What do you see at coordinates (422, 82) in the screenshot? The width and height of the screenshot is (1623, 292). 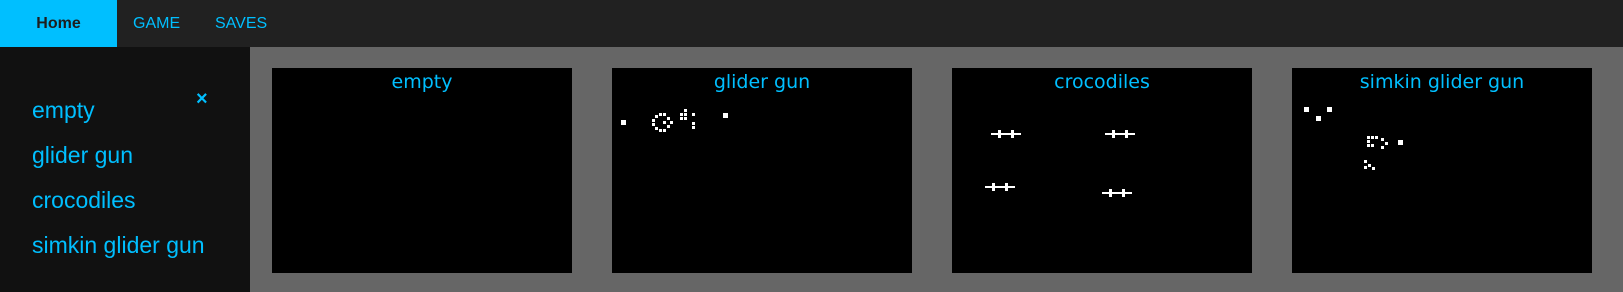 I see `panel-title: empty` at bounding box center [422, 82].